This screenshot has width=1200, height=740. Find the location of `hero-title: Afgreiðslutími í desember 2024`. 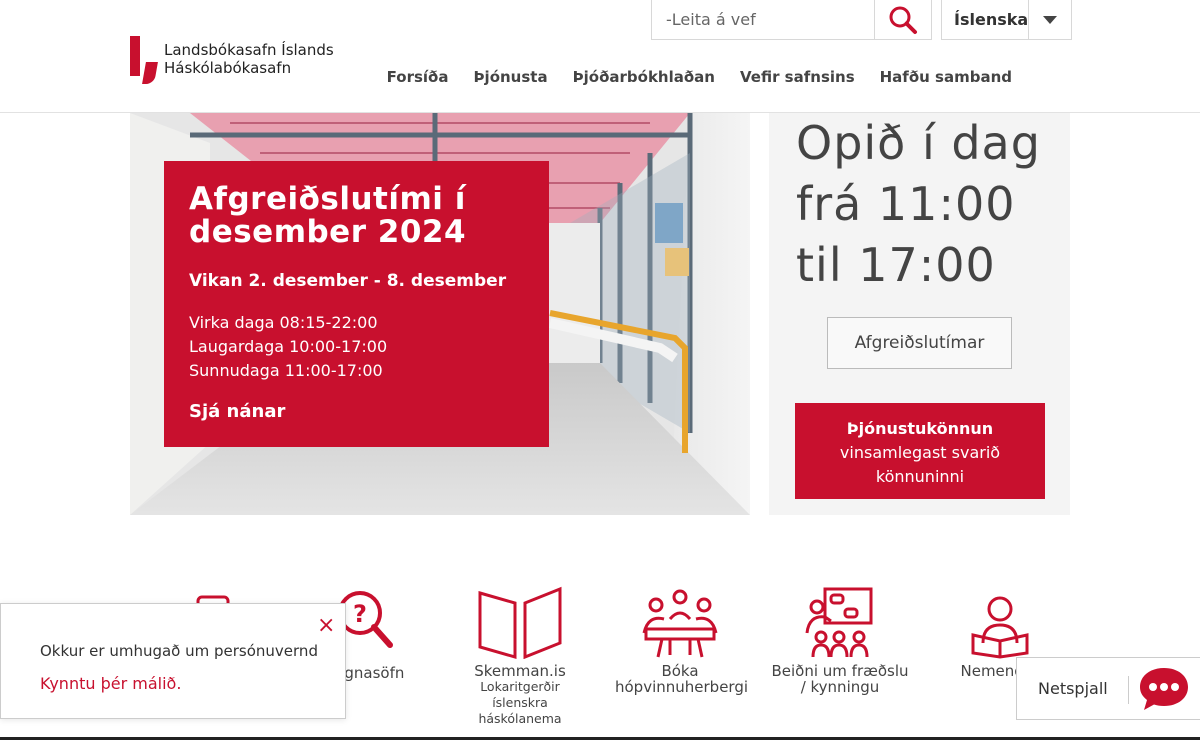

hero-title: Afgreiðslutími í desember 2024 is located at coordinates (328, 215).